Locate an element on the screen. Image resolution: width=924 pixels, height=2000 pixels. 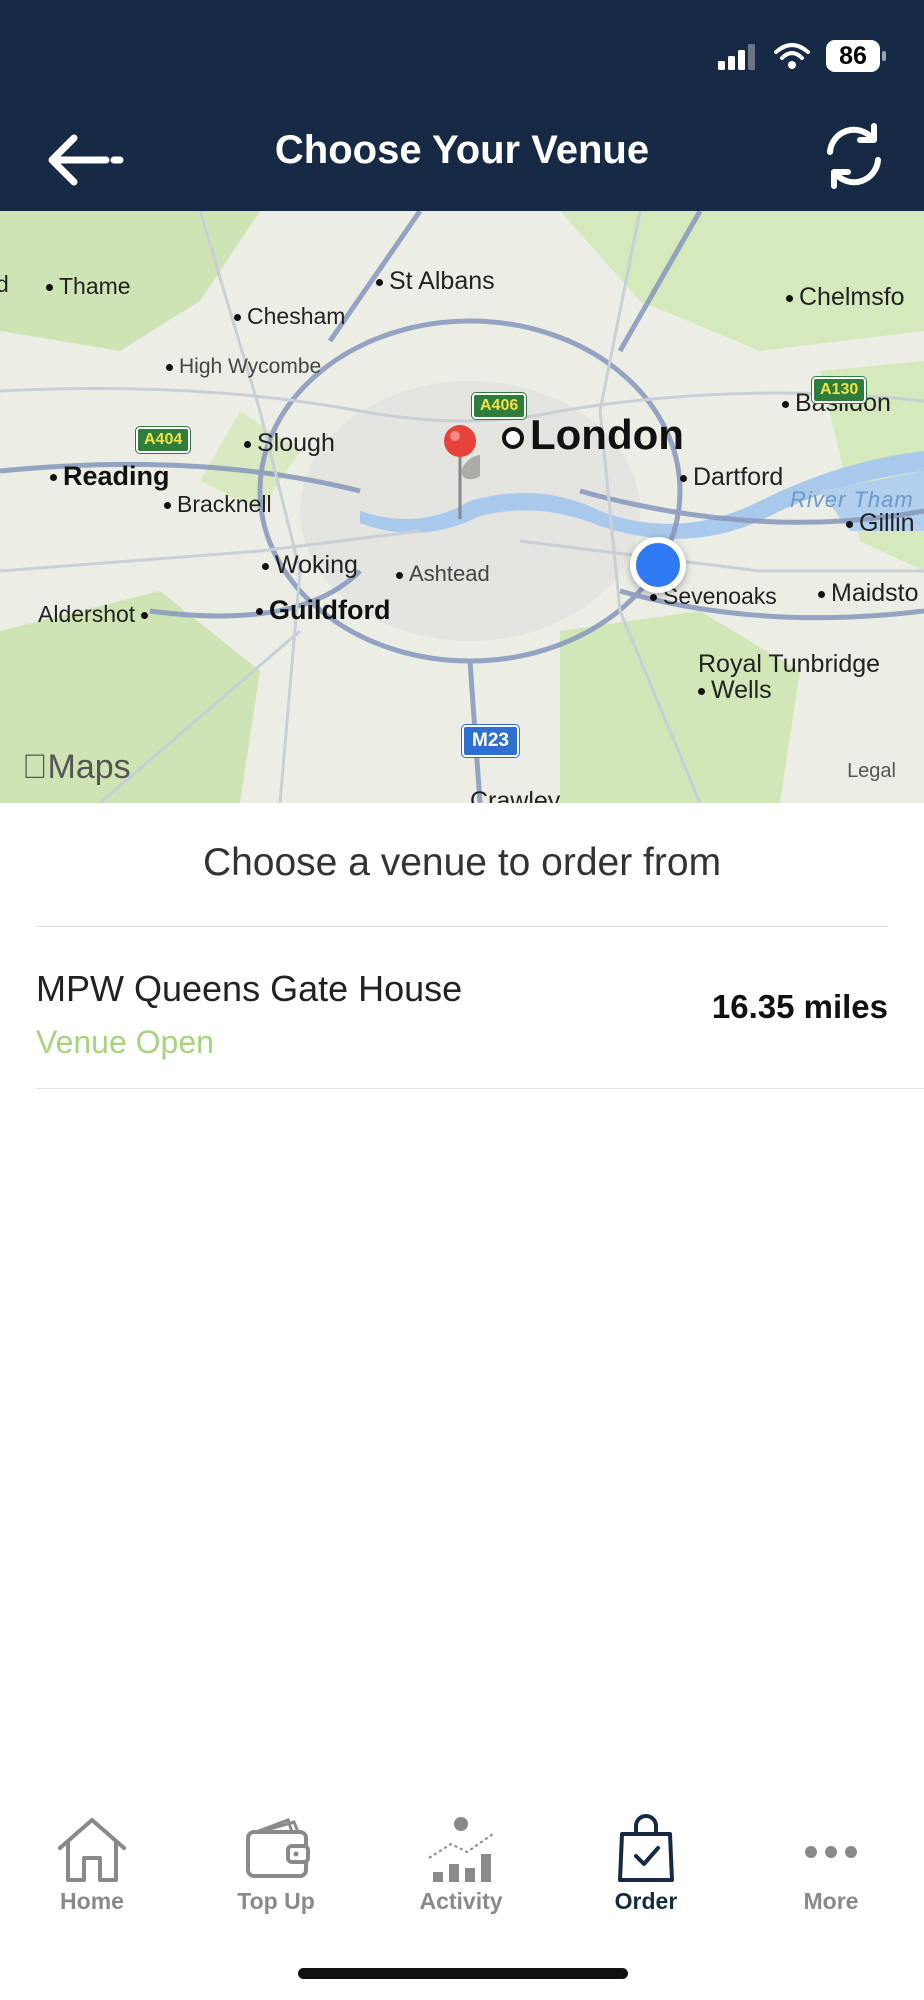
map-label-text: Guildford is located at coordinates (330, 610).